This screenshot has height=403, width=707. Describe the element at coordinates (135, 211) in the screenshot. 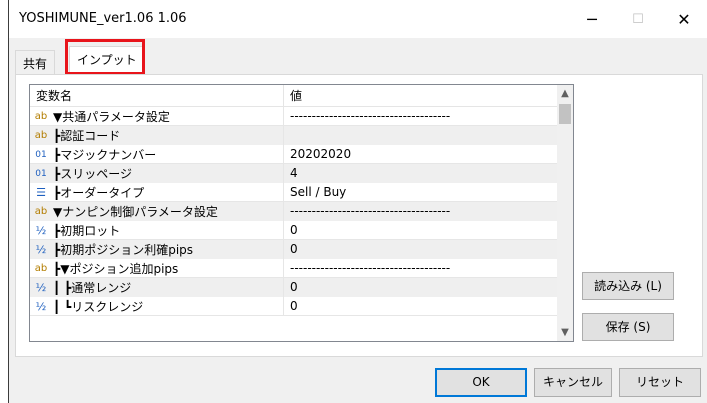

I see `variable-name: ▼ナンピン制御パラメータ設定` at that location.